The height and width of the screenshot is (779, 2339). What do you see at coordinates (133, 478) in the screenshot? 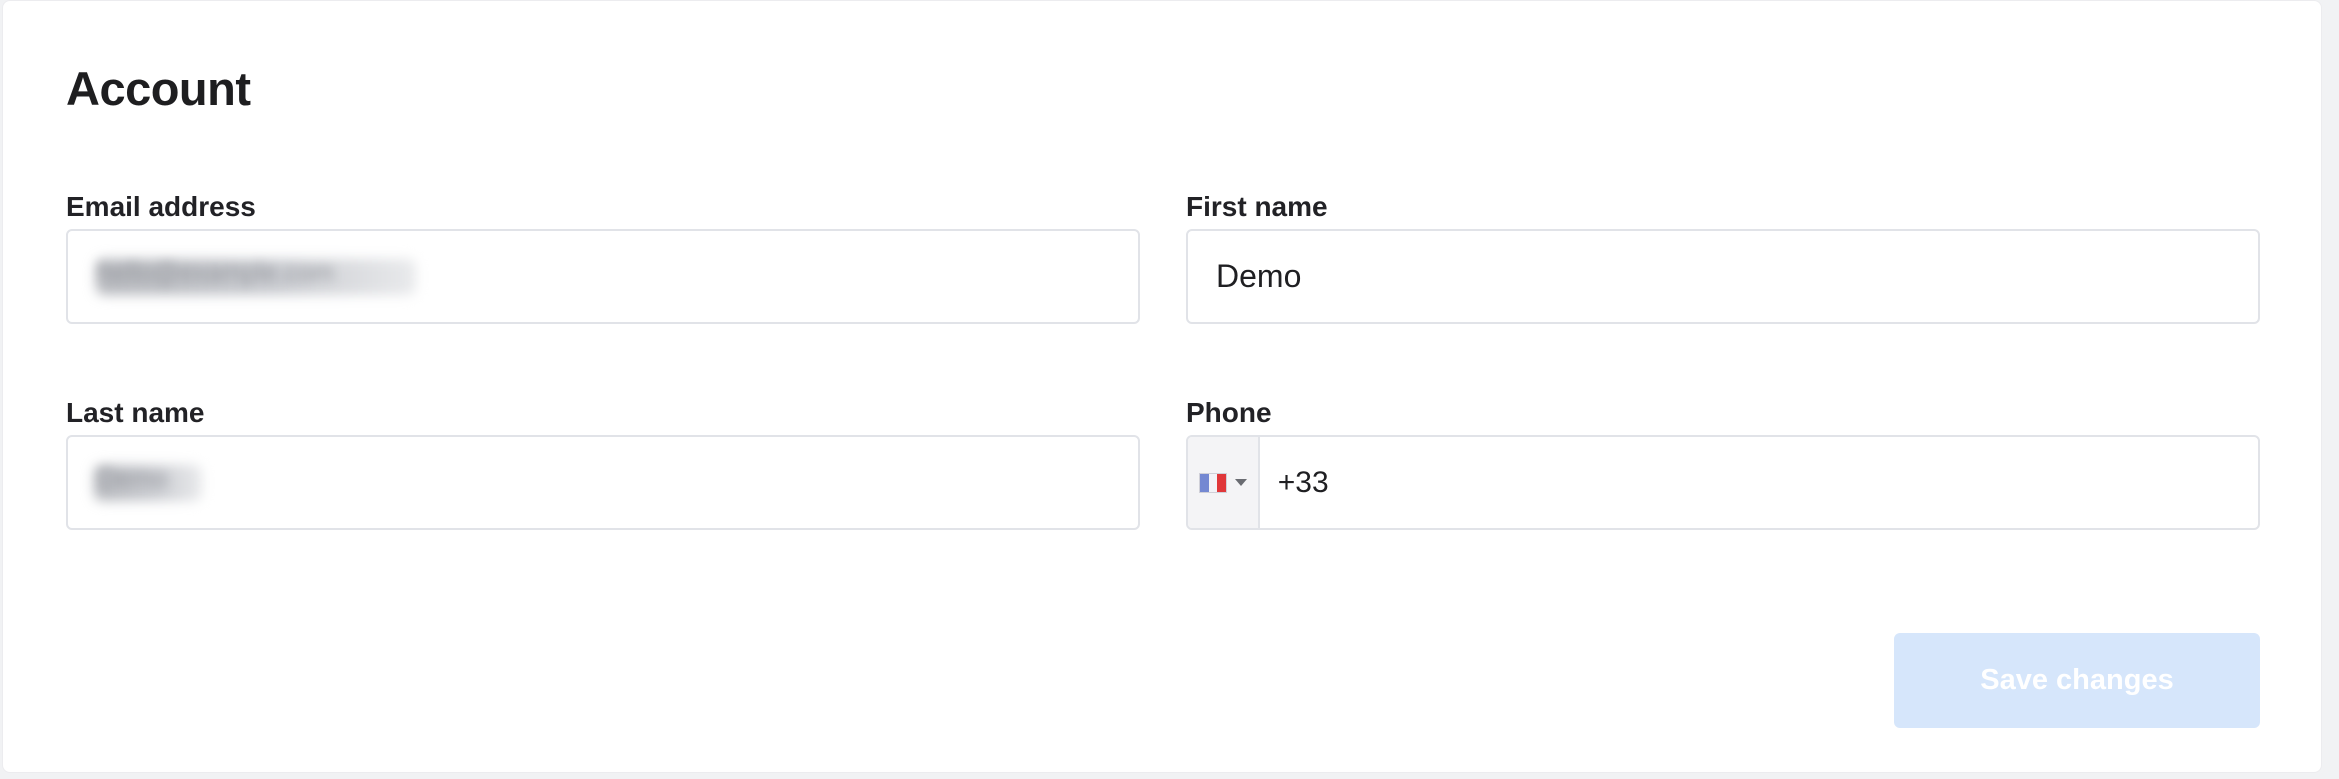
I see `last-name-hidden-text: Demo` at bounding box center [133, 478].